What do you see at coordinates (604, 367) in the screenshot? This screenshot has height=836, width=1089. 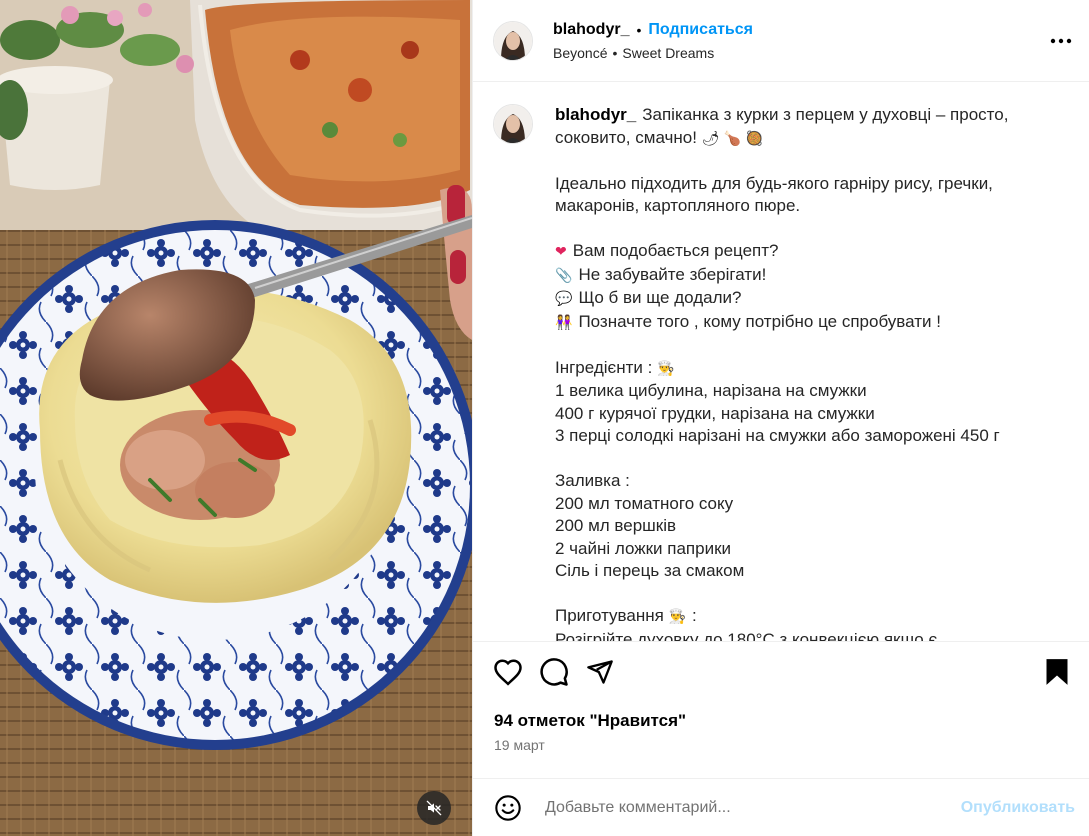 I see `caption-line: Інгредієнти :` at bounding box center [604, 367].